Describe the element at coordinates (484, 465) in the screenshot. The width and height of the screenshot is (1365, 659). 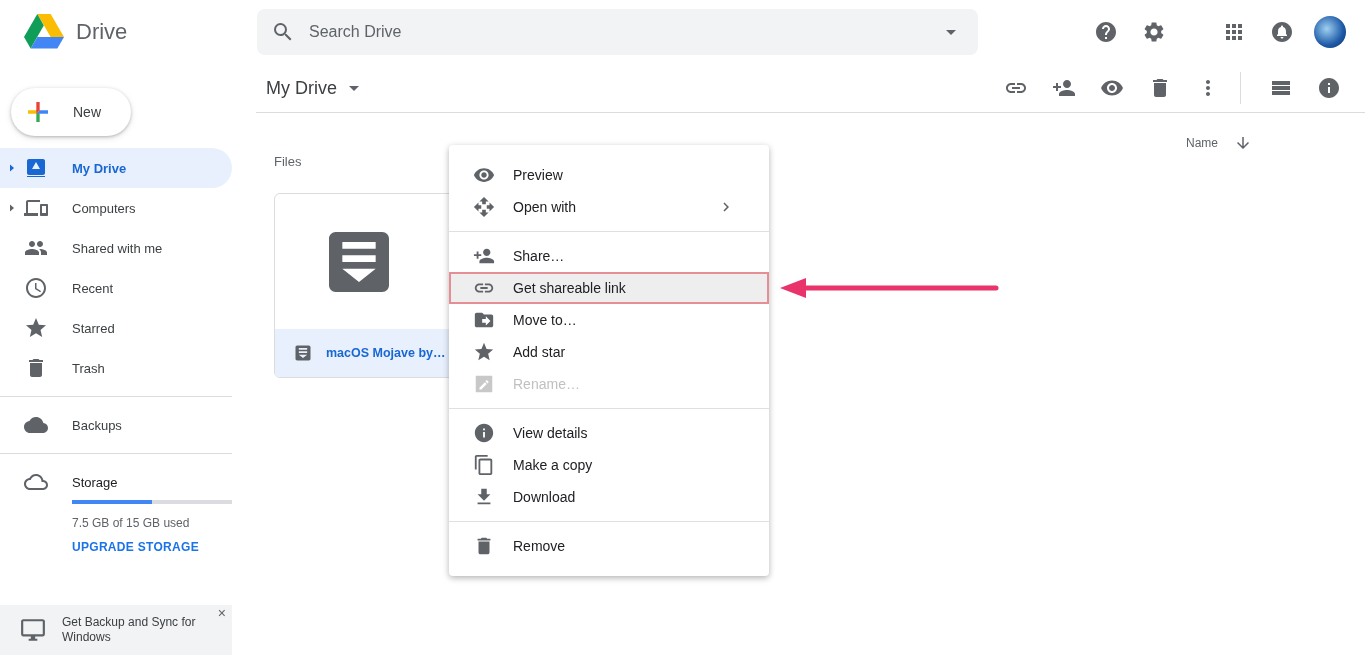
I see `copy-icon` at that location.